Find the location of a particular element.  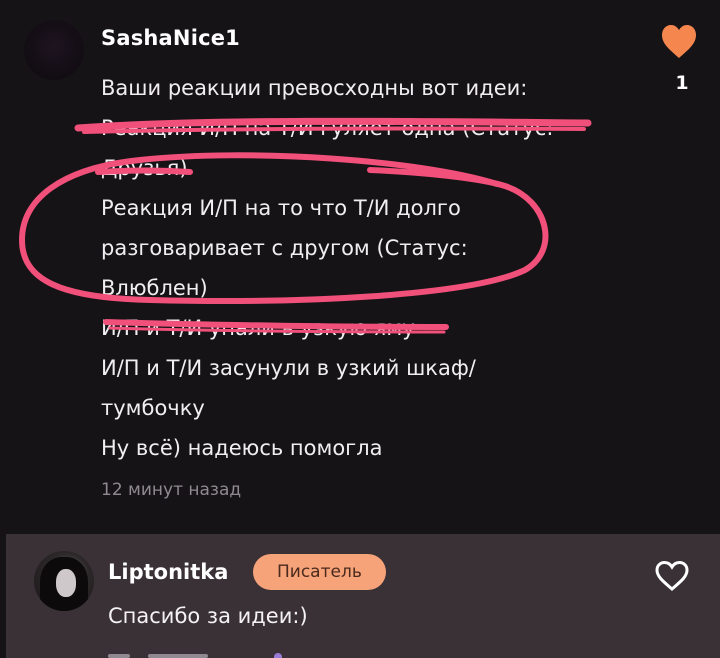

comment-line: И/П и Т/И засунули в узкий шкаф/ is located at coordinates (288, 368).